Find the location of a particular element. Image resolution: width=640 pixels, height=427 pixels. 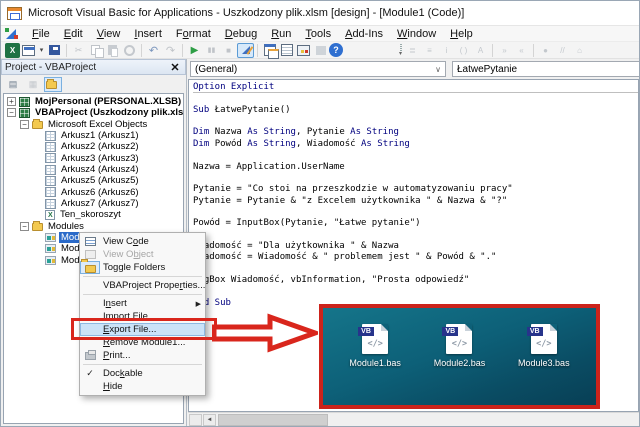

context-item-dockable: ✓ Dockable is located at coordinates (142, 373).